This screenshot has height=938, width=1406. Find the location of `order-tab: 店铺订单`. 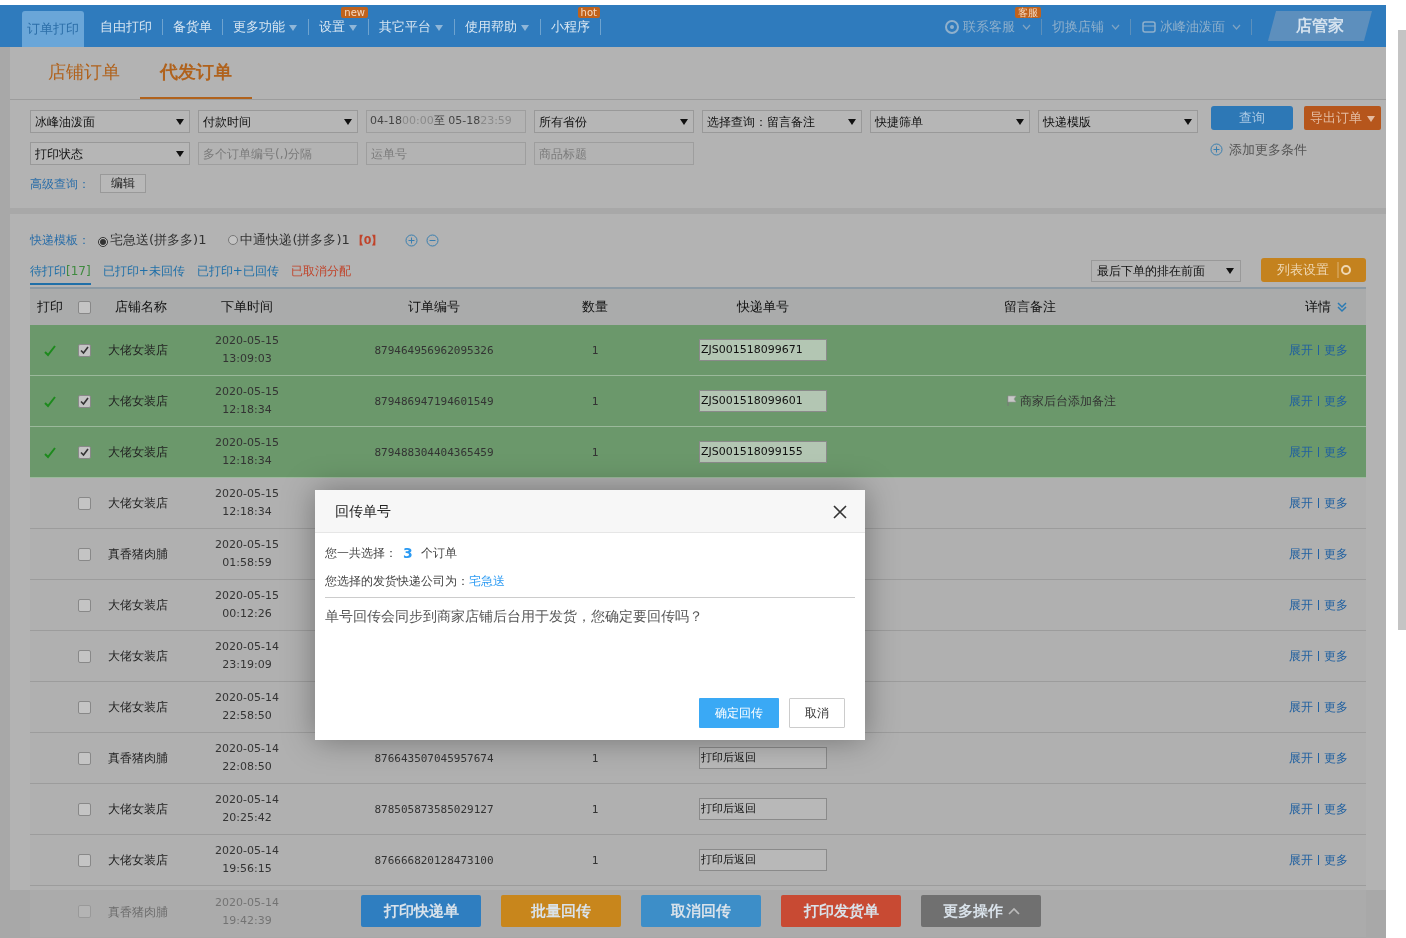

order-tab: 店铺订单 is located at coordinates (84, 74).